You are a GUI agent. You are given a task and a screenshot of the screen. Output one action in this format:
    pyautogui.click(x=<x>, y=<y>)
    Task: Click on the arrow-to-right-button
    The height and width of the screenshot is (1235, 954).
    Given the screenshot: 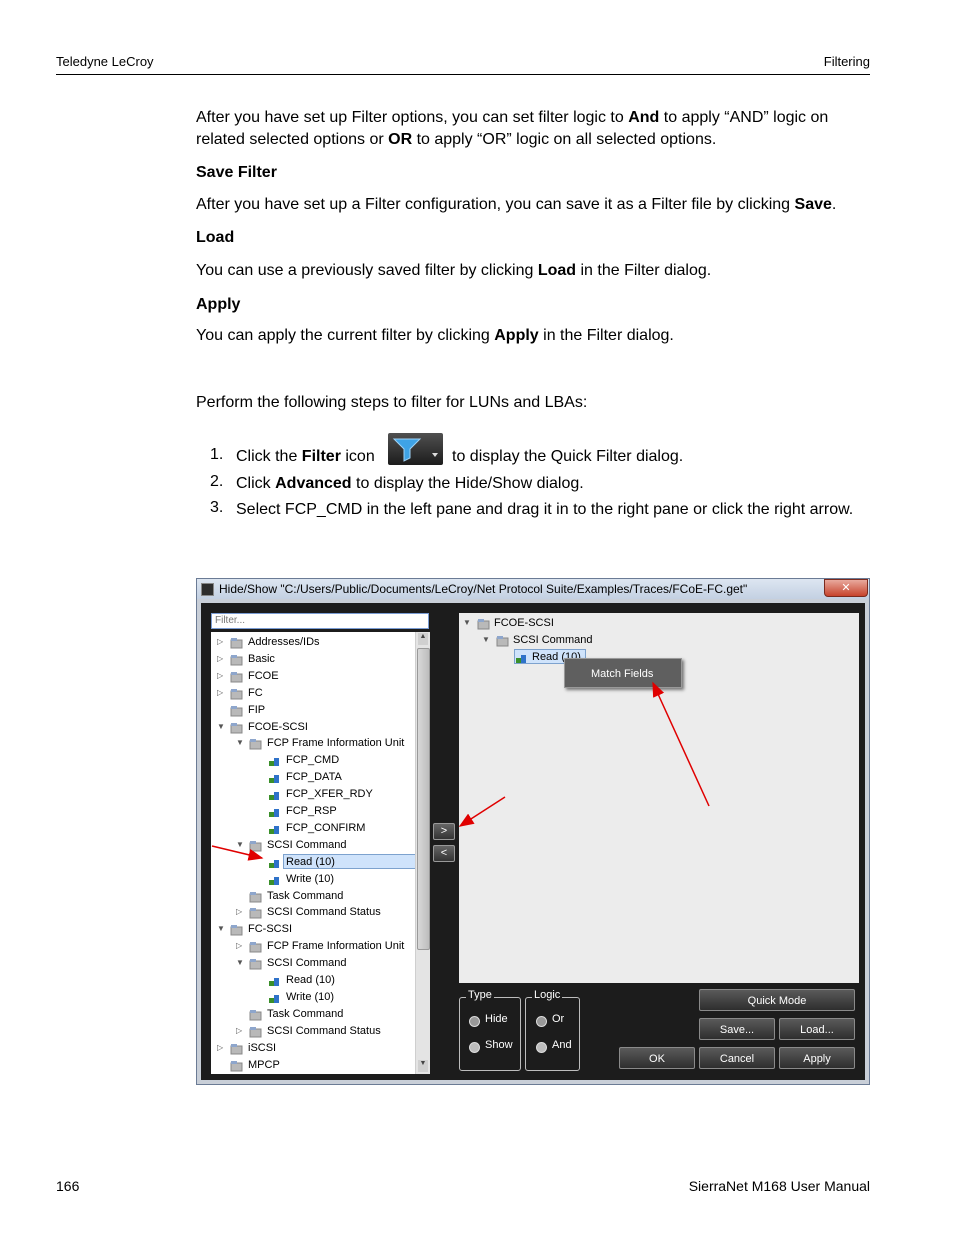 What is the action you would take?
    pyautogui.click(x=482, y=811)
    